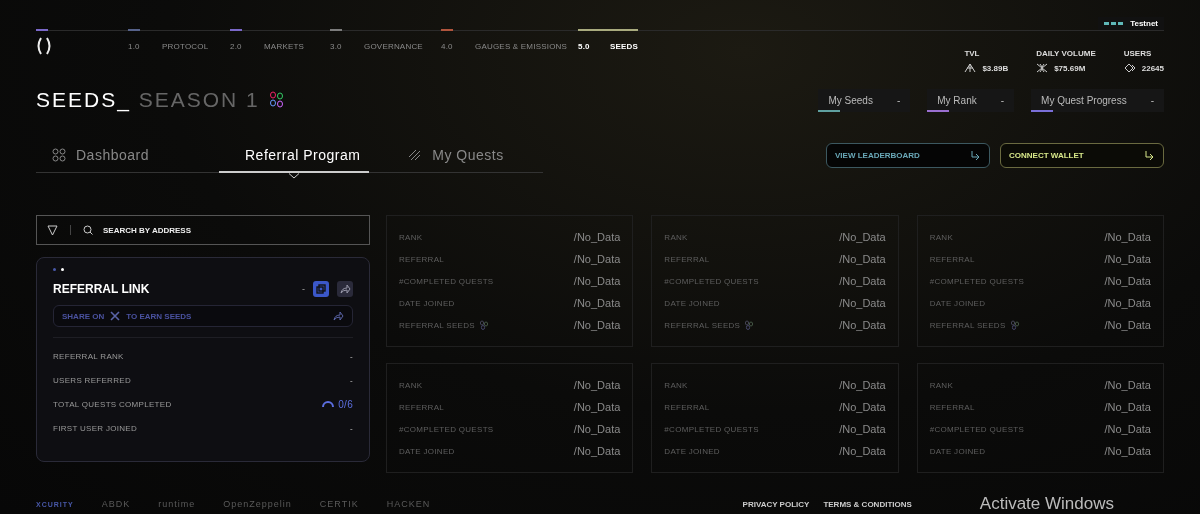  Describe the element at coordinates (44, 46) in the screenshot. I see `logo-icon` at that location.